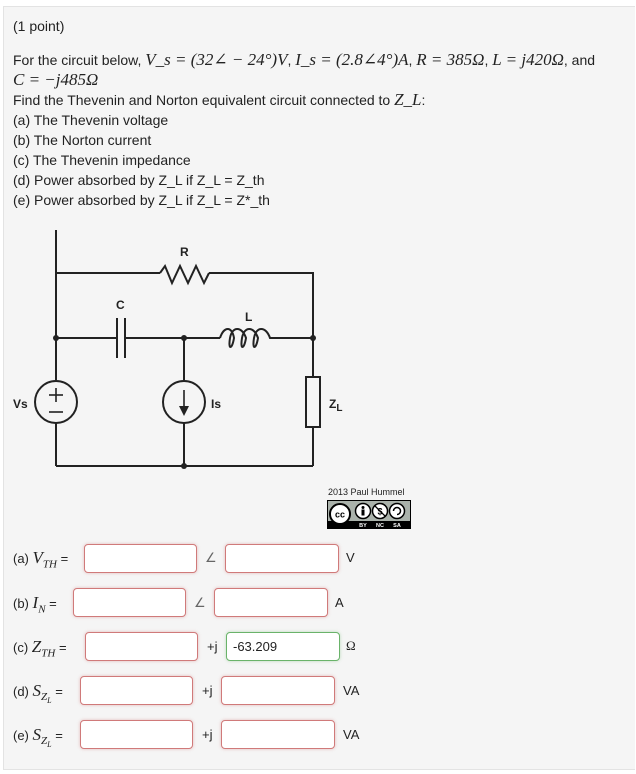 The image size is (636, 774). I want to click on load-impedance-symbol, so click(313, 402).